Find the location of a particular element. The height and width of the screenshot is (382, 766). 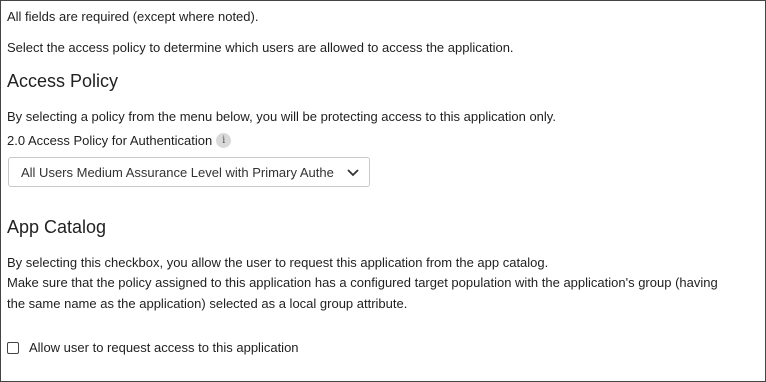

chevron-down-icon is located at coordinates (353, 173).